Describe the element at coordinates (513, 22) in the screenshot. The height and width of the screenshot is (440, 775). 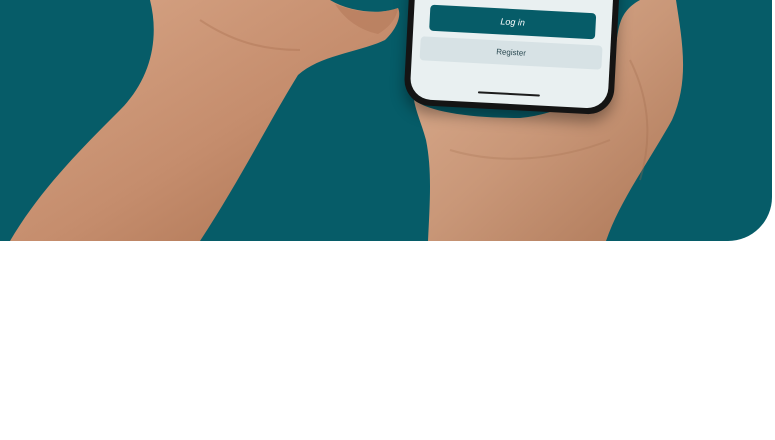
I see `login-button: Log in` at that location.